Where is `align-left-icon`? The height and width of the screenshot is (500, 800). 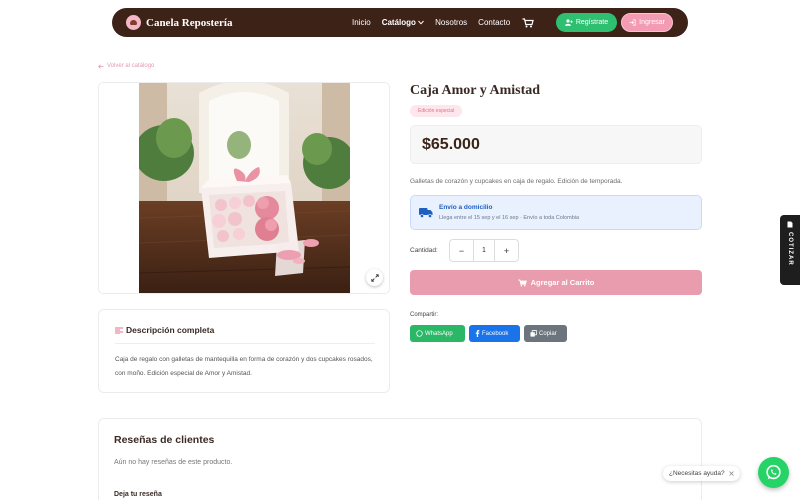 align-left-icon is located at coordinates (119, 330).